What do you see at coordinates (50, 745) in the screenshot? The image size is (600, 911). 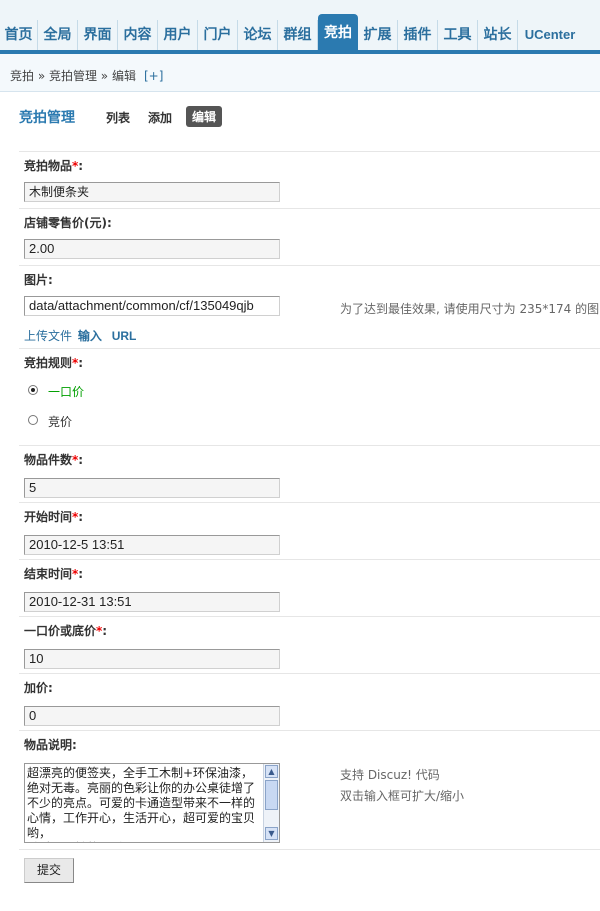 I see `description-label: 物品说明:` at bounding box center [50, 745].